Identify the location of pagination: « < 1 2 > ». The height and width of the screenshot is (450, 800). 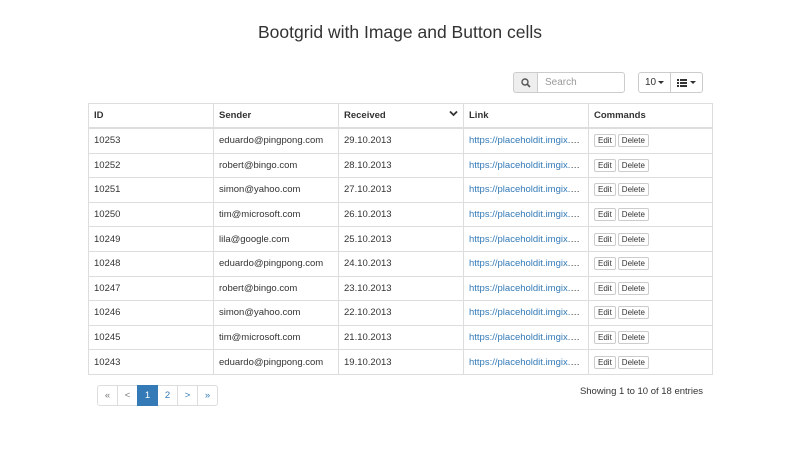
(157, 395).